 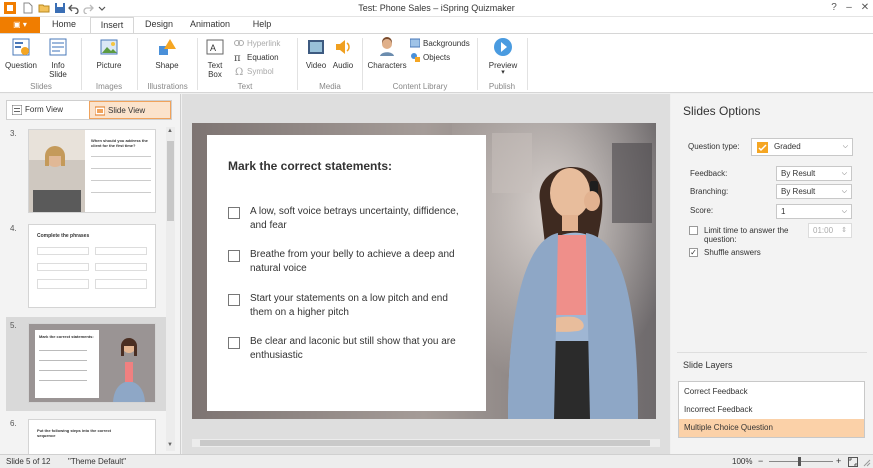 What do you see at coordinates (348, 166) in the screenshot?
I see `question-title: Mark the correct statements:` at bounding box center [348, 166].